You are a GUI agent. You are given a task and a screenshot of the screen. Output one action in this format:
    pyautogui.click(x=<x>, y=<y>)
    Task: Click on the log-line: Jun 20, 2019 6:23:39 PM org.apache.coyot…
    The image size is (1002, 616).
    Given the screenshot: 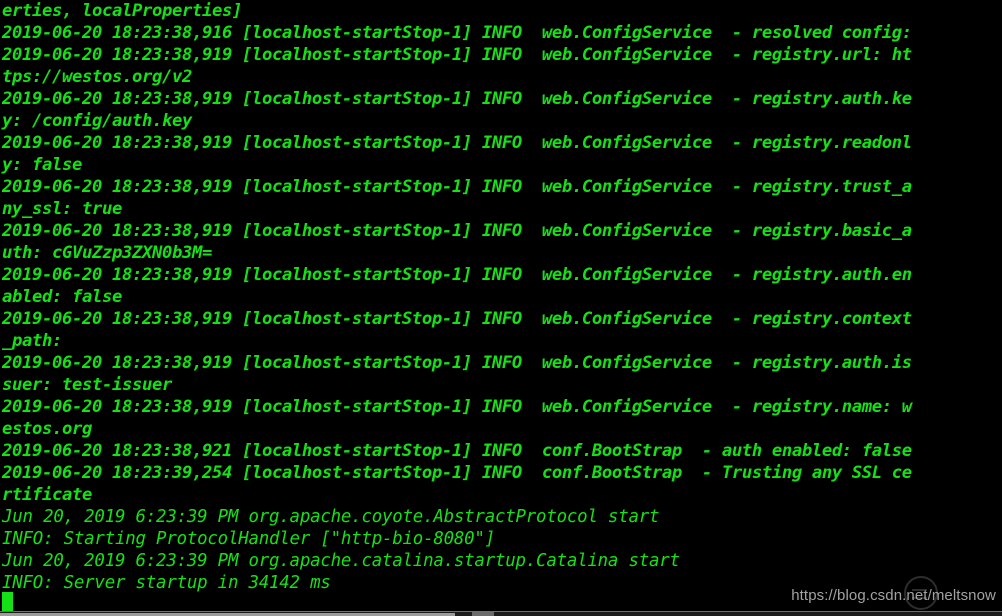 What is the action you would take?
    pyautogui.click(x=331, y=517)
    